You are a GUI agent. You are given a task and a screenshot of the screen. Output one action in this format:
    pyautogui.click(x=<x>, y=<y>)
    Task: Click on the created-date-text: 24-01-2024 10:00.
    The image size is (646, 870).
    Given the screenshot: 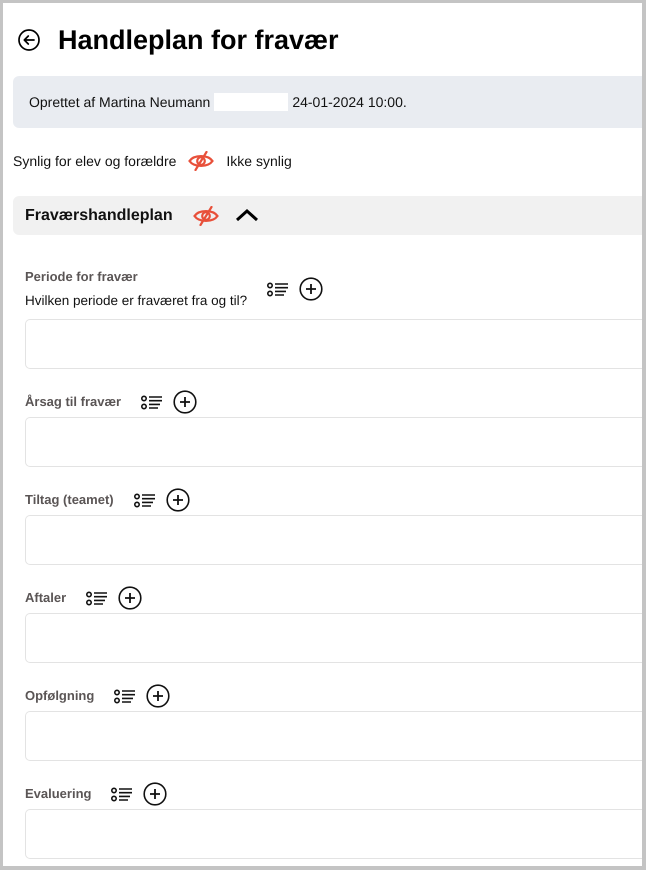 What is the action you would take?
    pyautogui.click(x=349, y=102)
    